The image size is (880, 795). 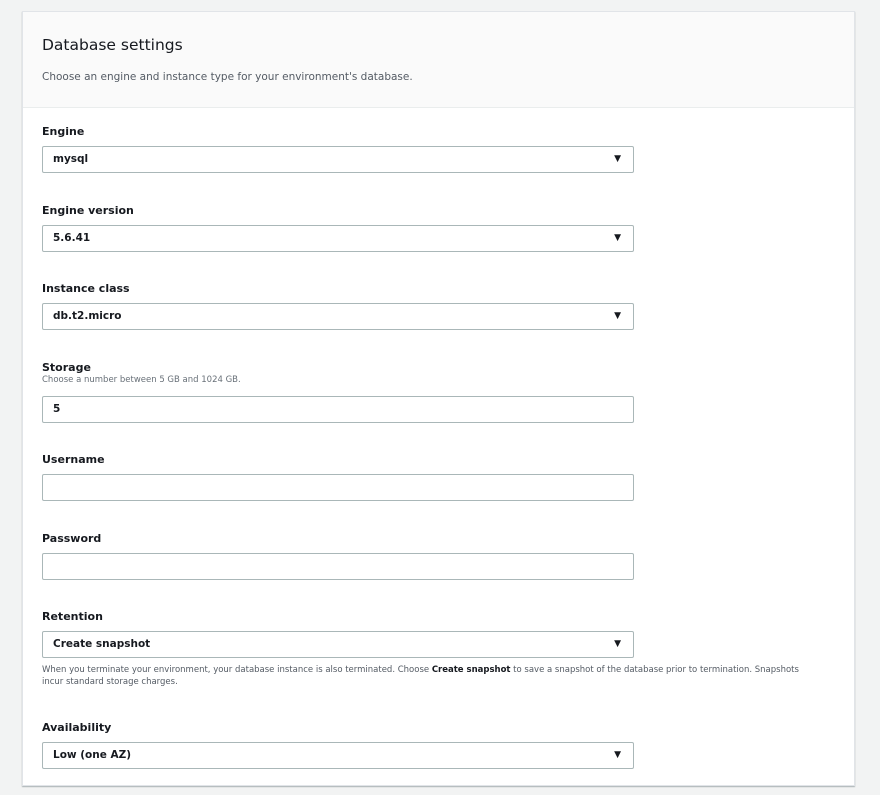 What do you see at coordinates (338, 566) in the screenshot?
I see `password-input` at bounding box center [338, 566].